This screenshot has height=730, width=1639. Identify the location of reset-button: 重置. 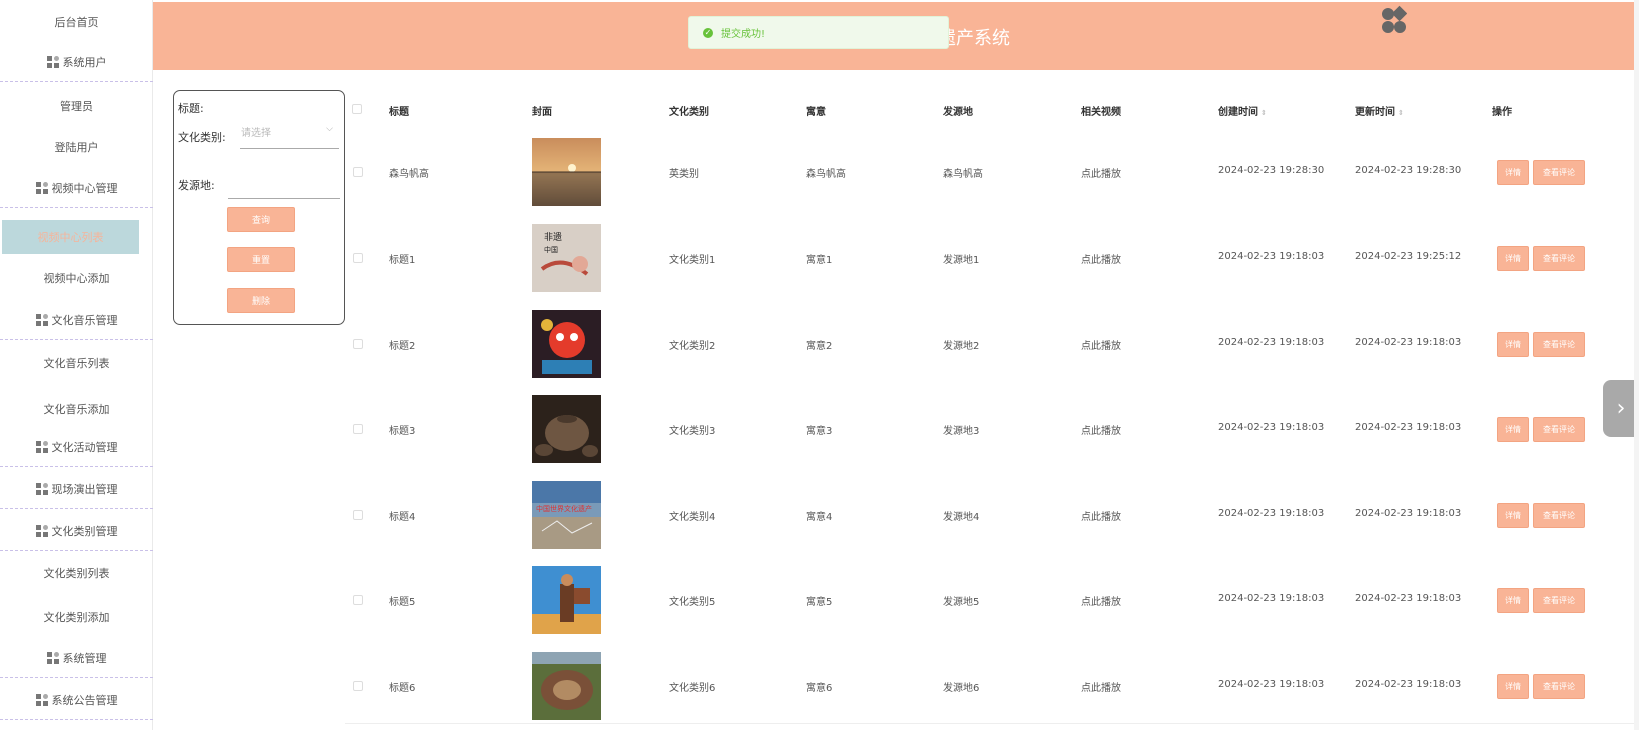
(261, 259).